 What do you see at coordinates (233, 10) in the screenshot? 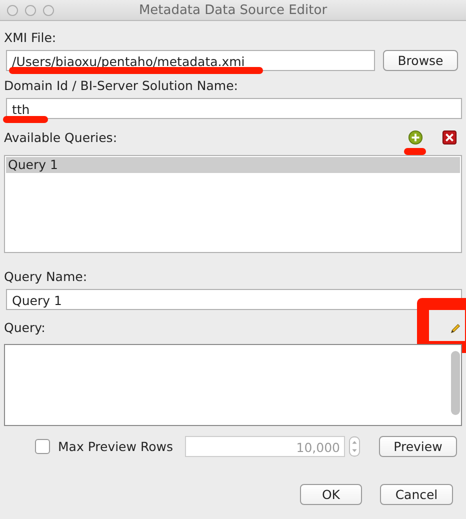
I see `window-title: Metadata Data Source Editor` at bounding box center [233, 10].